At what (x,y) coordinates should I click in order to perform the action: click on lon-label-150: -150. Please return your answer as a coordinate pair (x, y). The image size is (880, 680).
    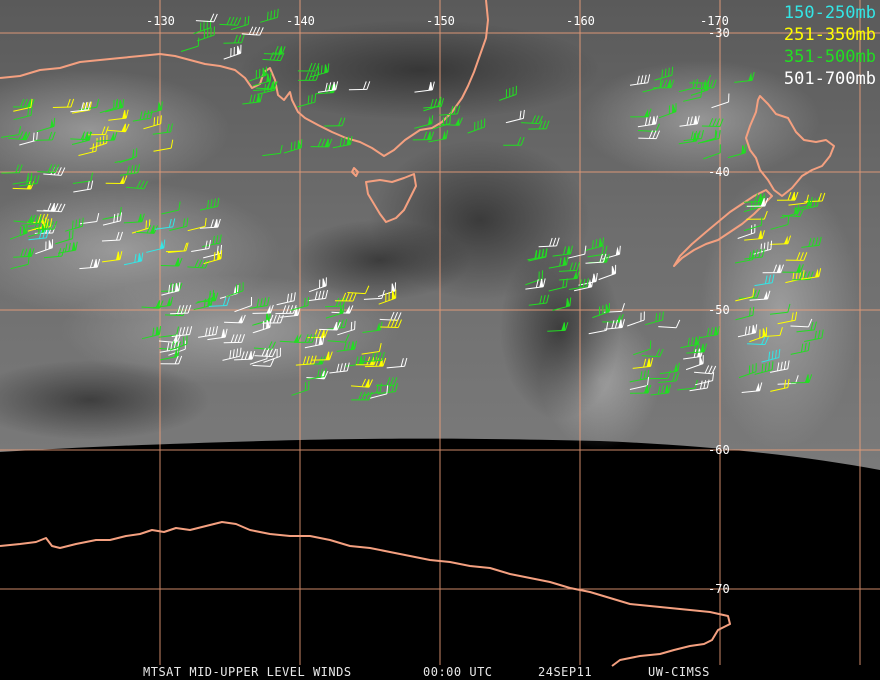
    Looking at the image, I should click on (440, 21).